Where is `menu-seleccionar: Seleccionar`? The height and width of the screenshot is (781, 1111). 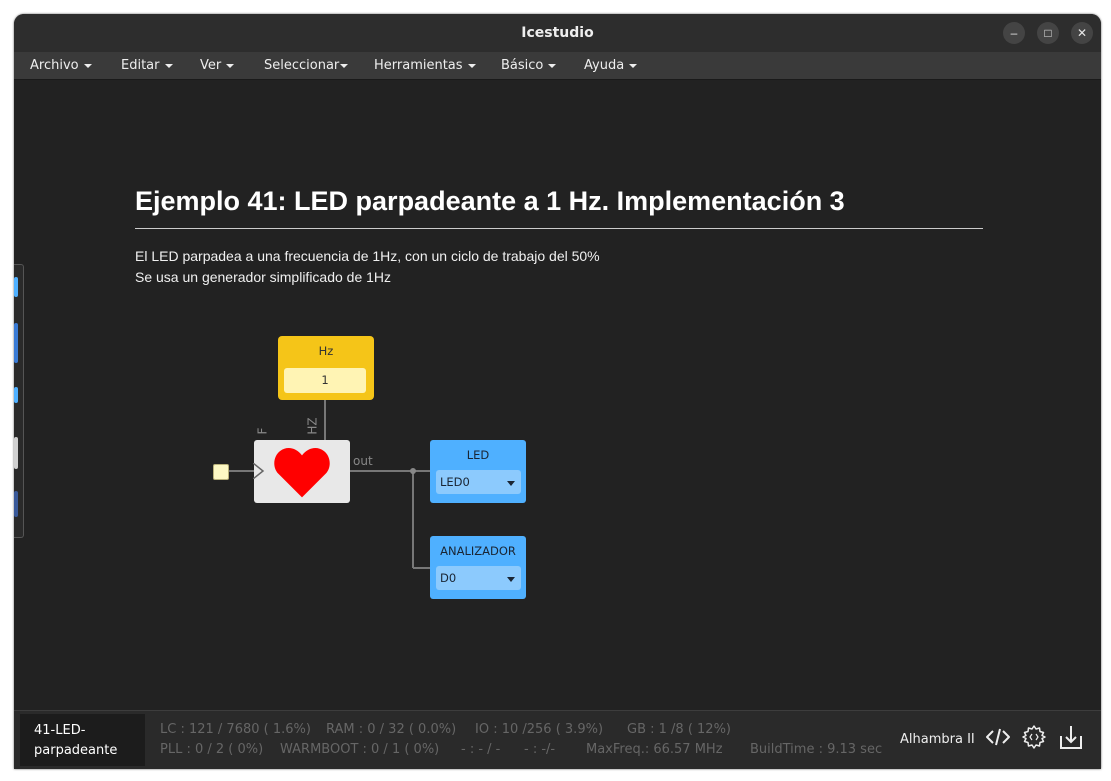 menu-seleccionar: Seleccionar is located at coordinates (306, 65).